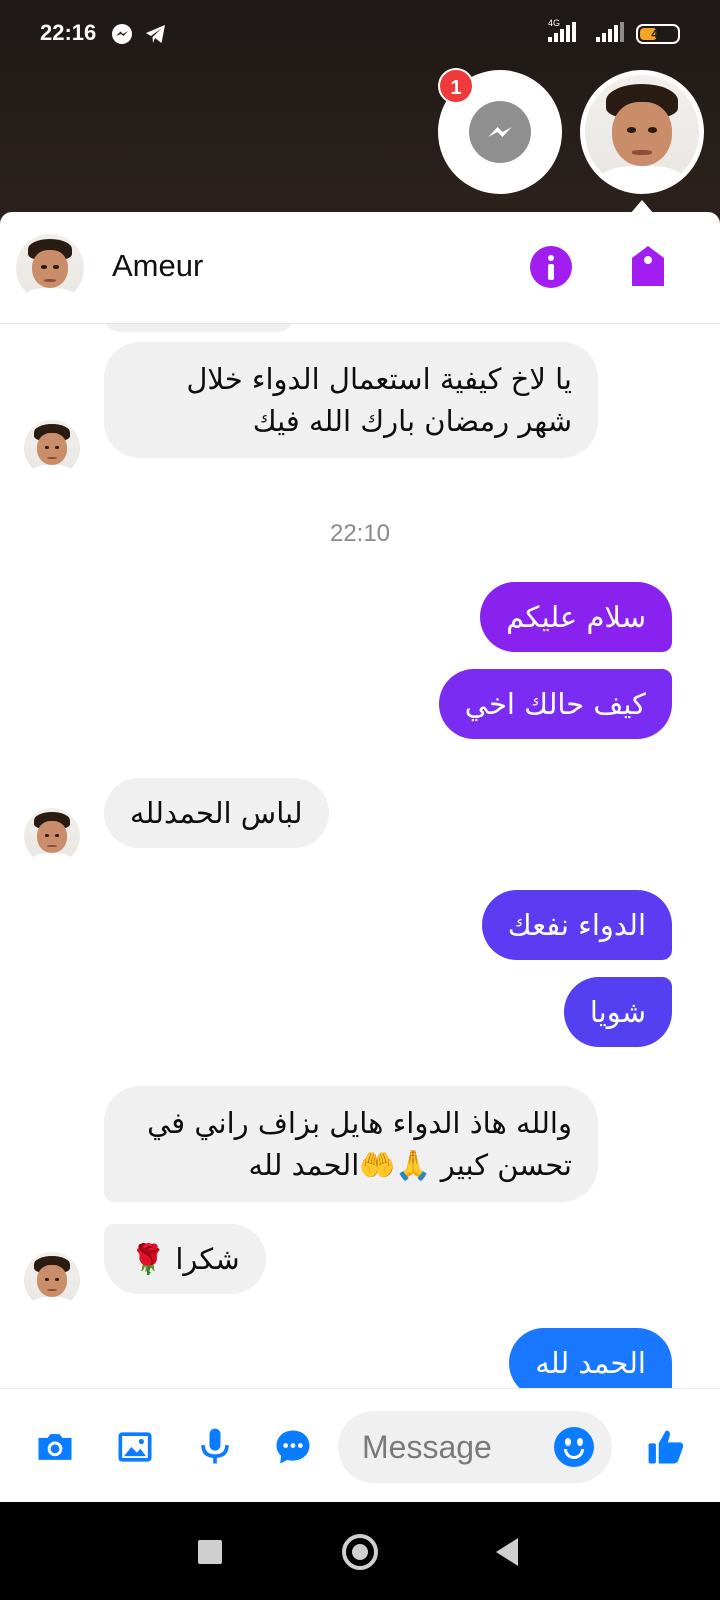  What do you see at coordinates (500, 132) in the screenshot?
I see `messenger-logo-icon` at bounding box center [500, 132].